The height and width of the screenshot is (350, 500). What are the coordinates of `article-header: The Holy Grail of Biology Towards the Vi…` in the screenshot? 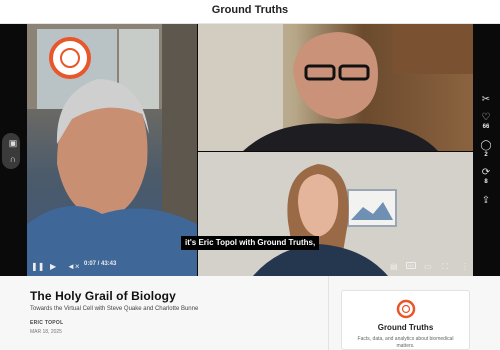 It's located at (175, 312).